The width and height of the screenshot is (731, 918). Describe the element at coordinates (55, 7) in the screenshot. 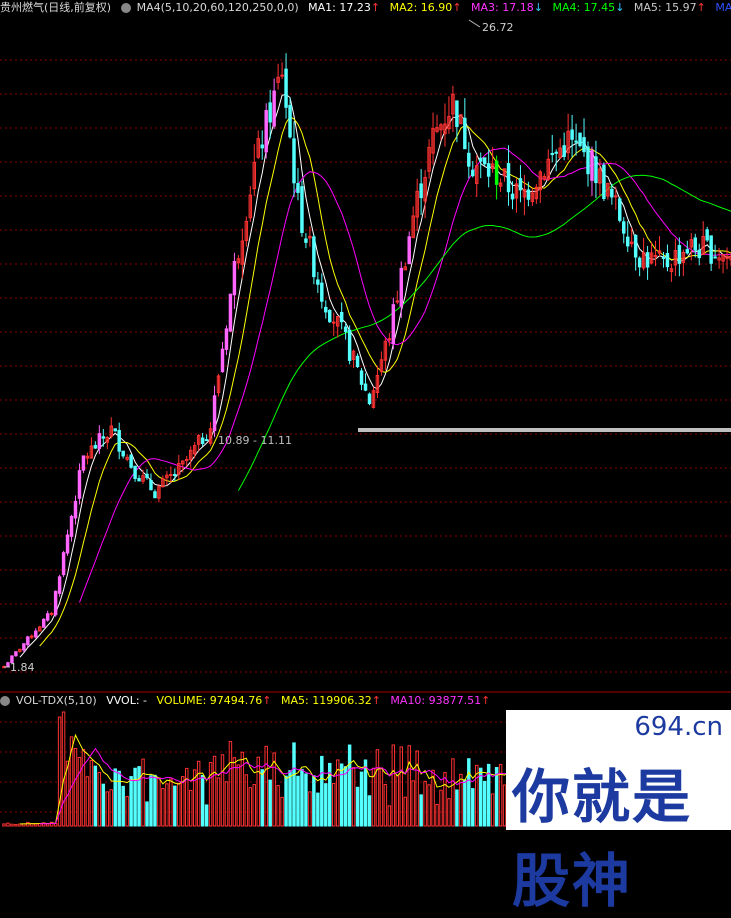

I see `stock-title: 贵州燃气(日线,前复权)` at that location.